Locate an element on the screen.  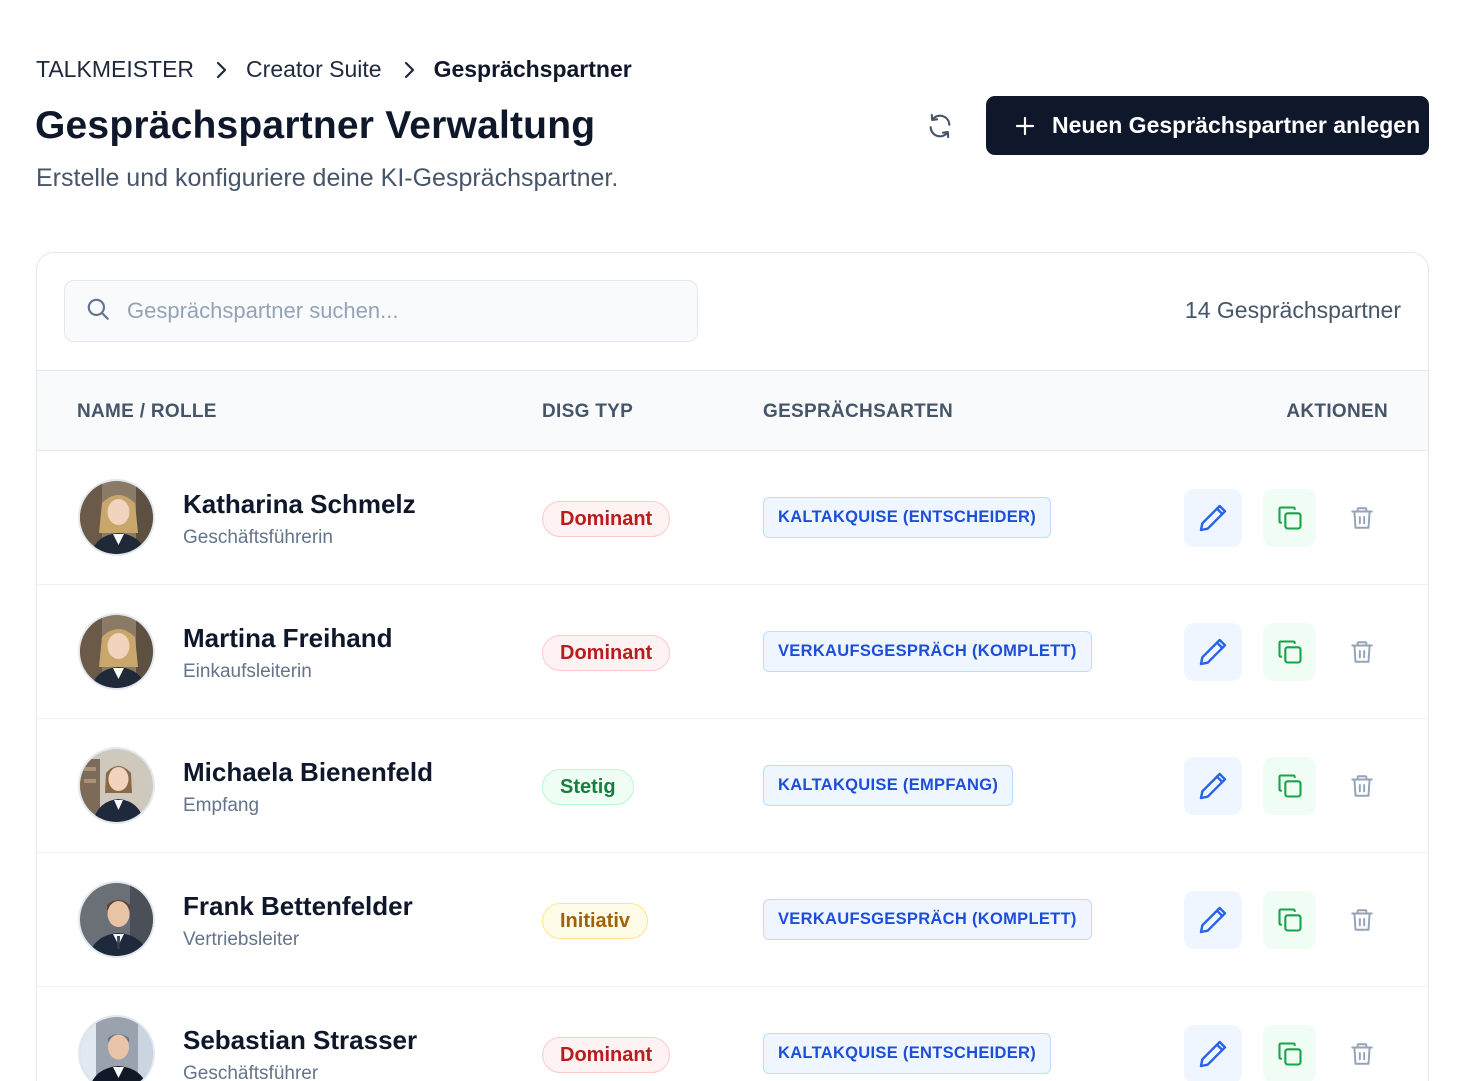
column-header-conversation-types: GESPRÄCHSARTEN is located at coordinates (858, 411).